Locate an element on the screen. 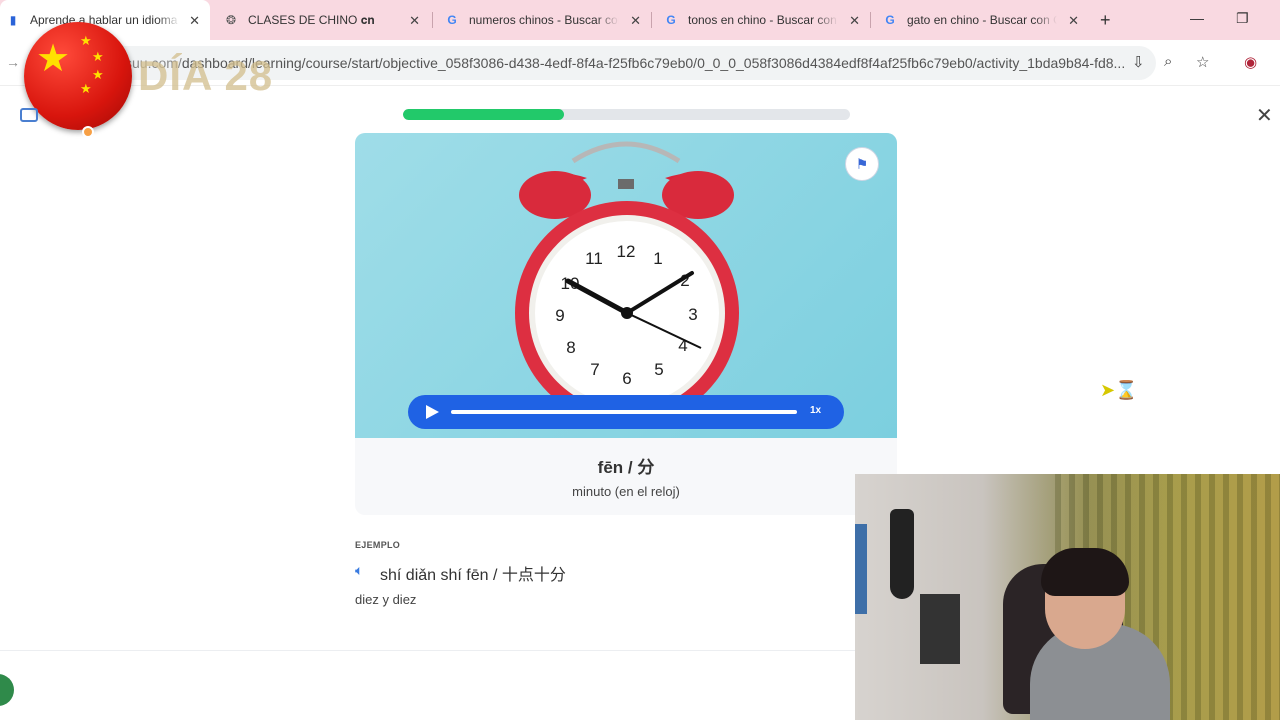  vocab-word: fēn / 分 is located at coordinates (626, 467).